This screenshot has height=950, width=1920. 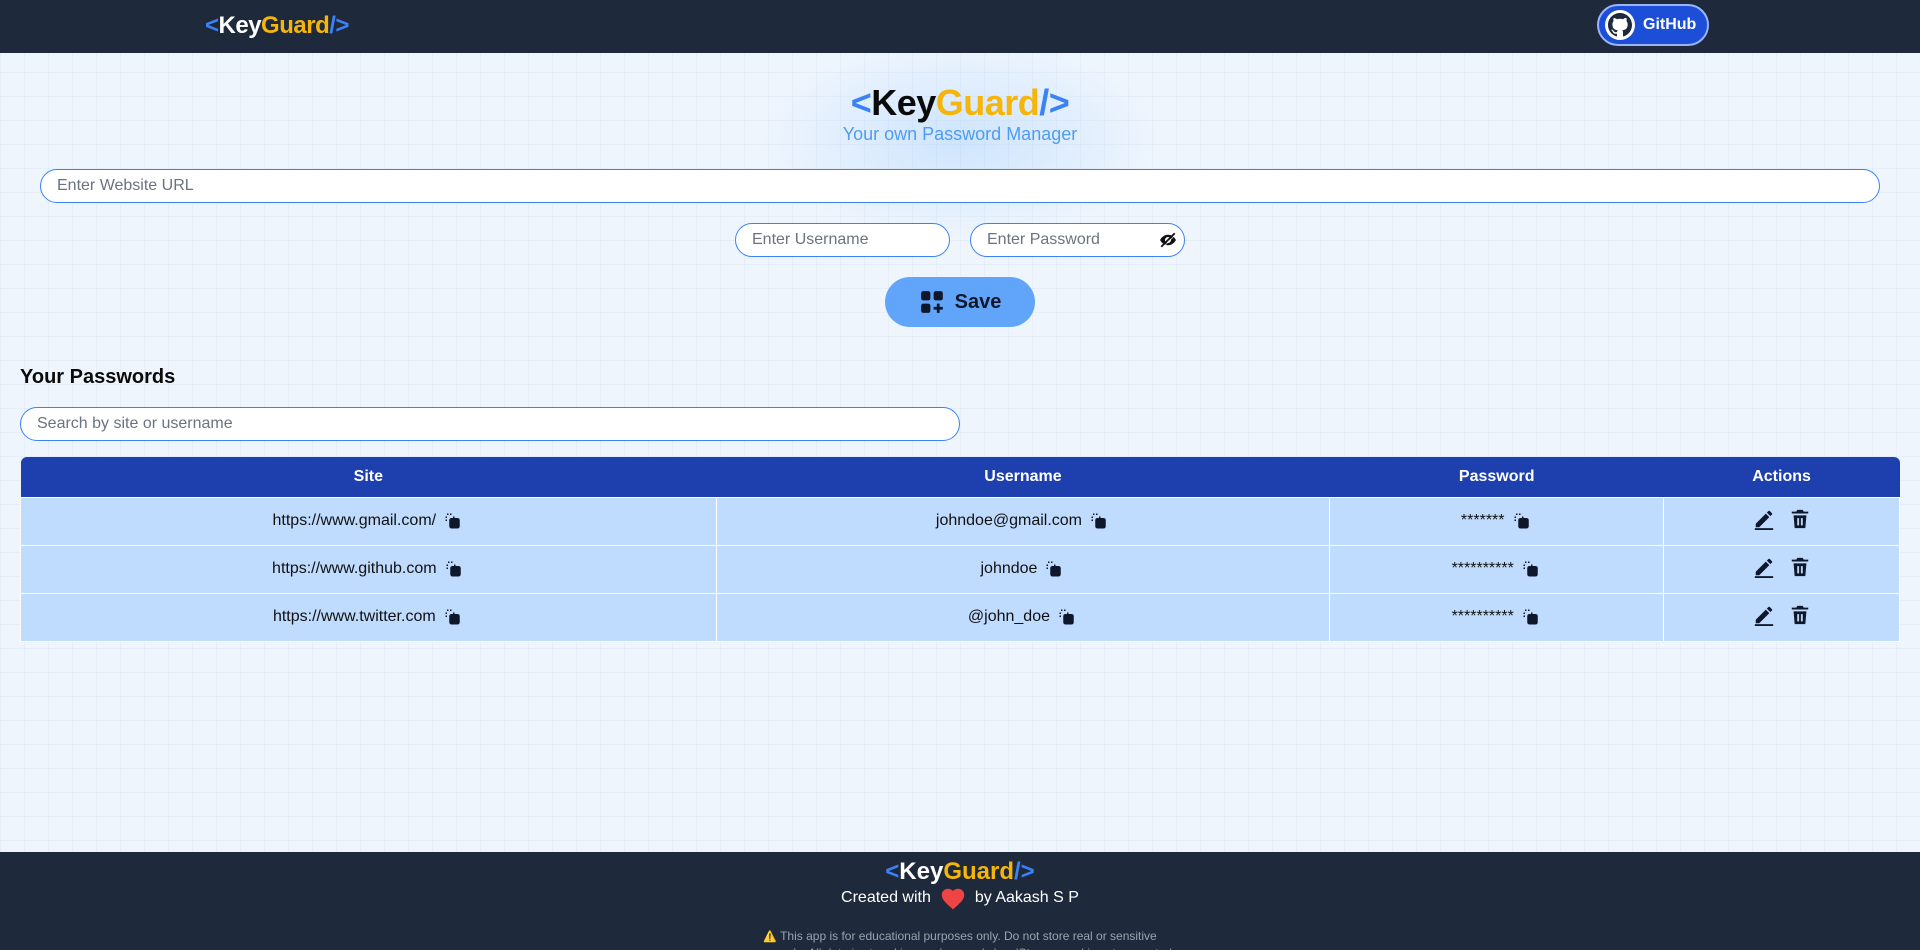 I want to click on password-cell: *******, so click(x=1497, y=521).